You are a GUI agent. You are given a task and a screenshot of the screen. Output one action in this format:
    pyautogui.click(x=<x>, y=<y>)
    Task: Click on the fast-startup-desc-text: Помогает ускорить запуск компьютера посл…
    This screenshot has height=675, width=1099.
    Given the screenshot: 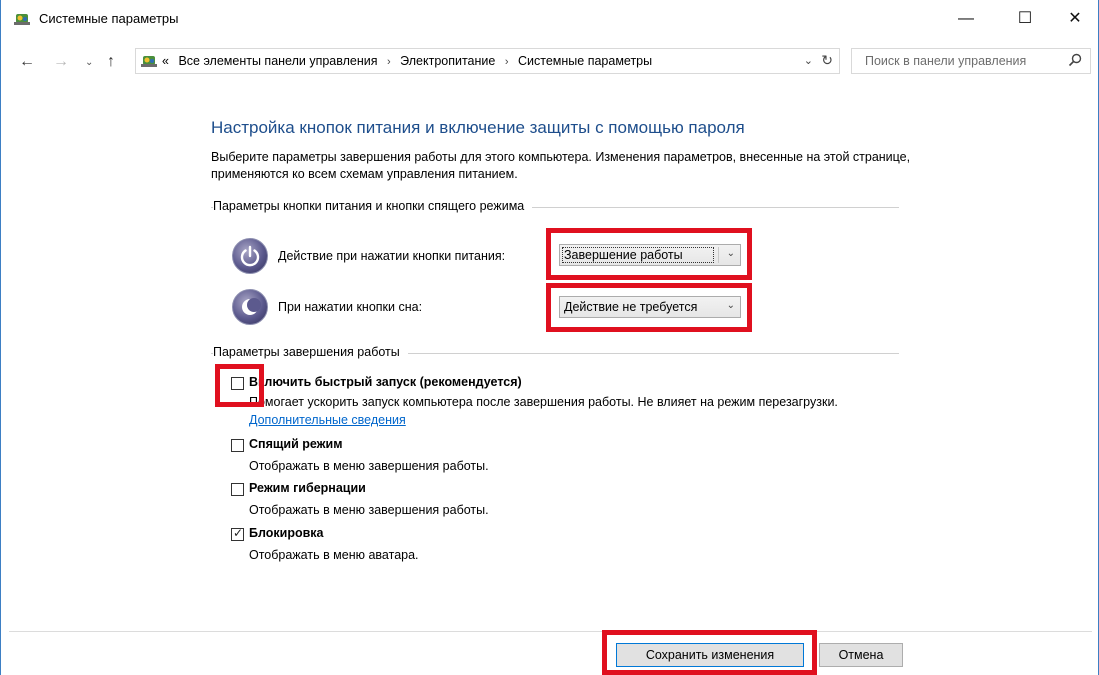 What is the action you would take?
    pyautogui.click(x=543, y=402)
    